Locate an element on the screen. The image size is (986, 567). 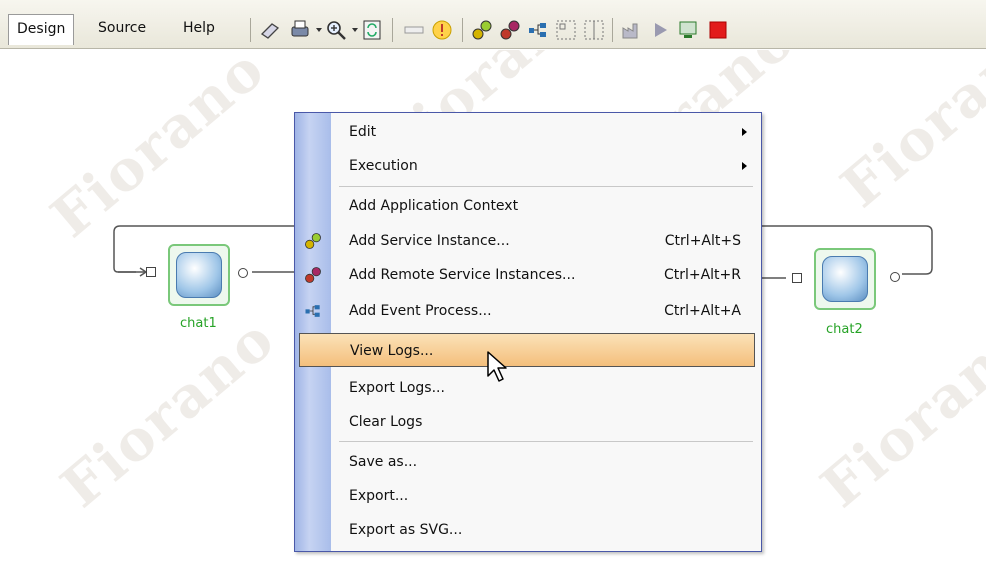
zoom-icon is located at coordinates (336, 30).